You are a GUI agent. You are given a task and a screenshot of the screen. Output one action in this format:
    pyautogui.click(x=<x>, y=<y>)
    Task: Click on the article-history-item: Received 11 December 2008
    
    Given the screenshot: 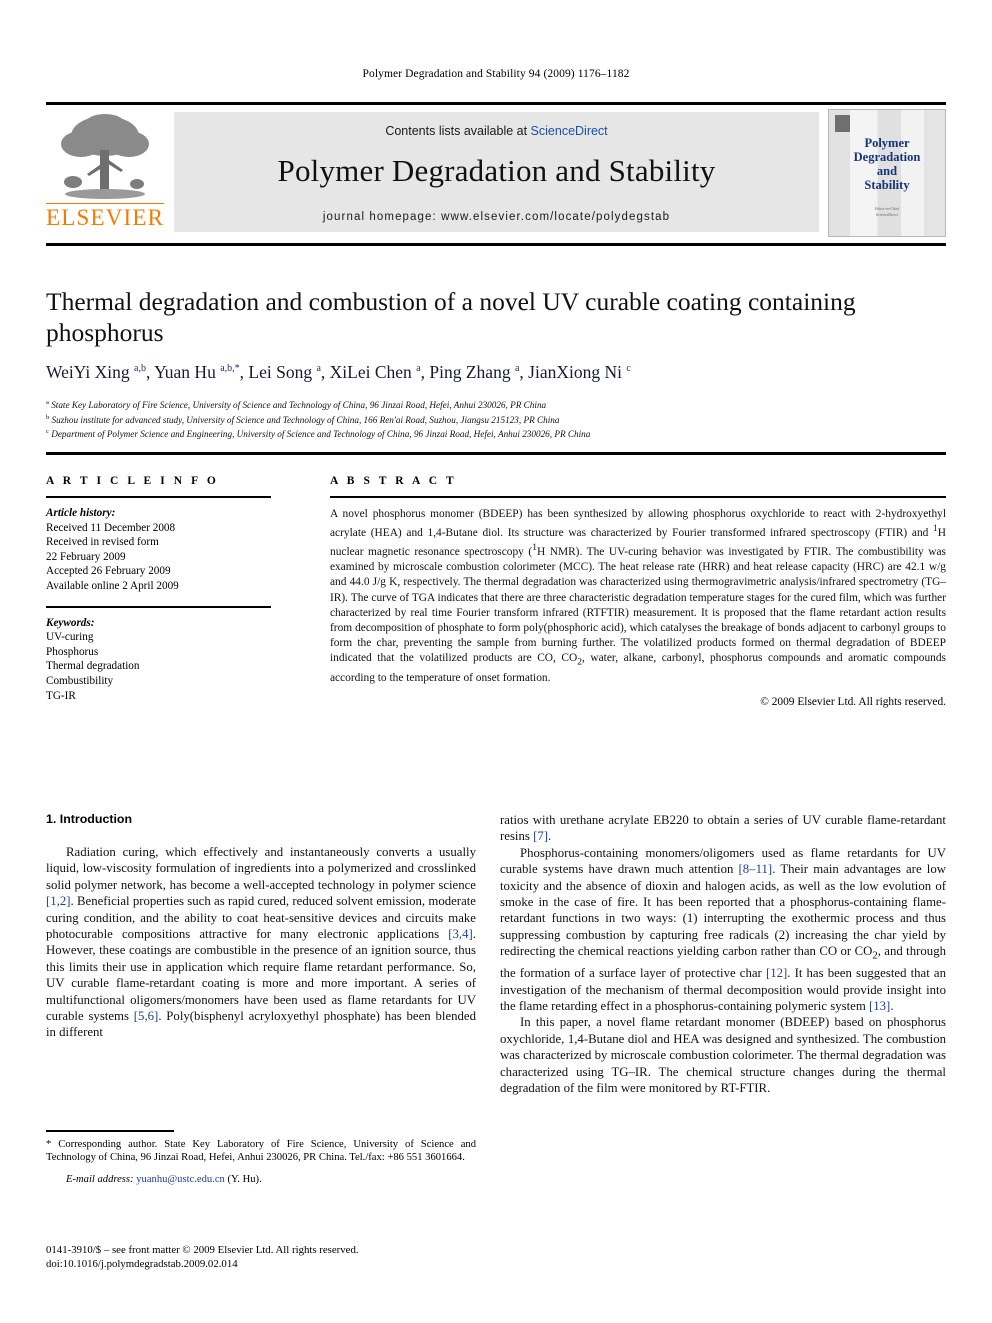 What is the action you would take?
    pyautogui.click(x=111, y=527)
    